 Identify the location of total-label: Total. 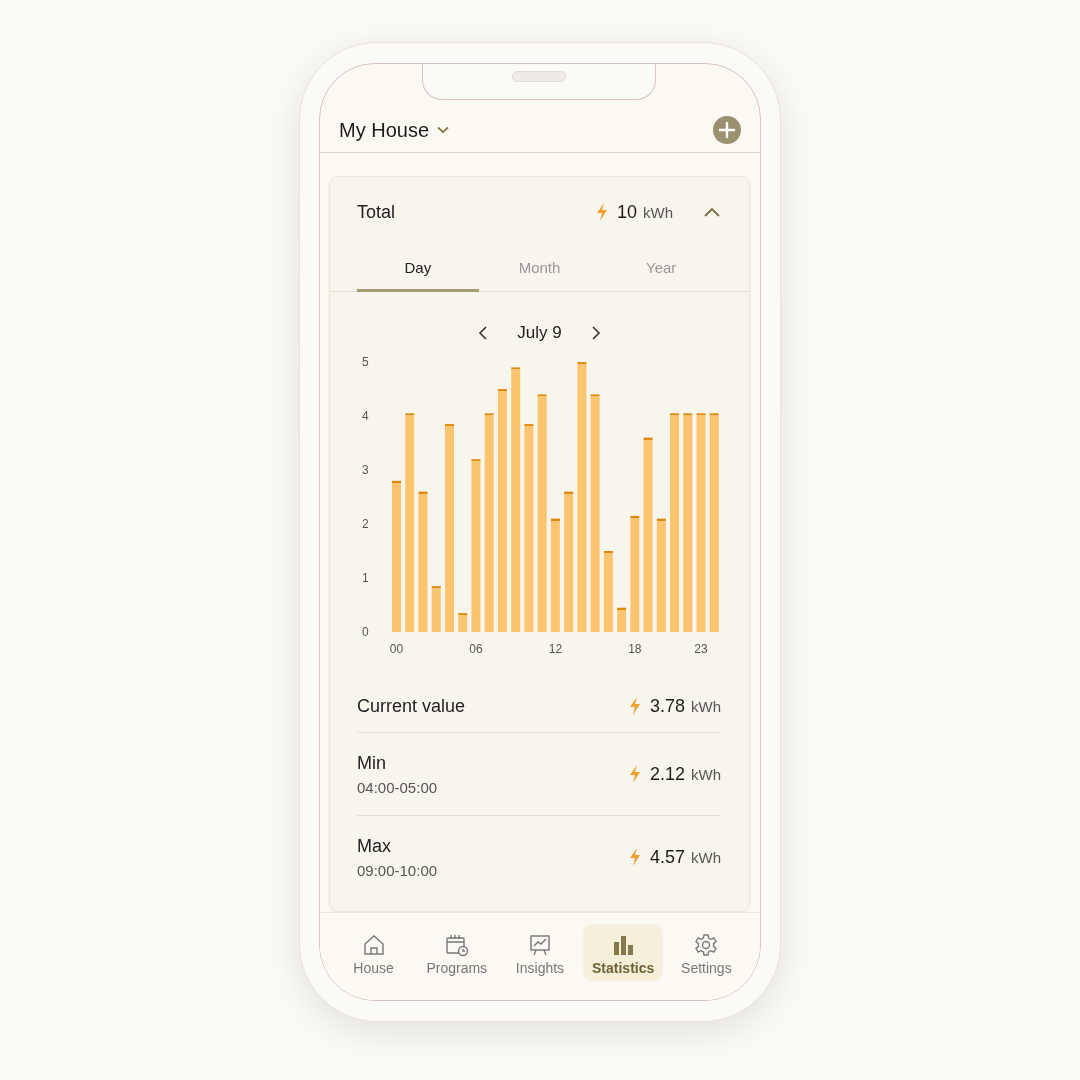
(376, 212).